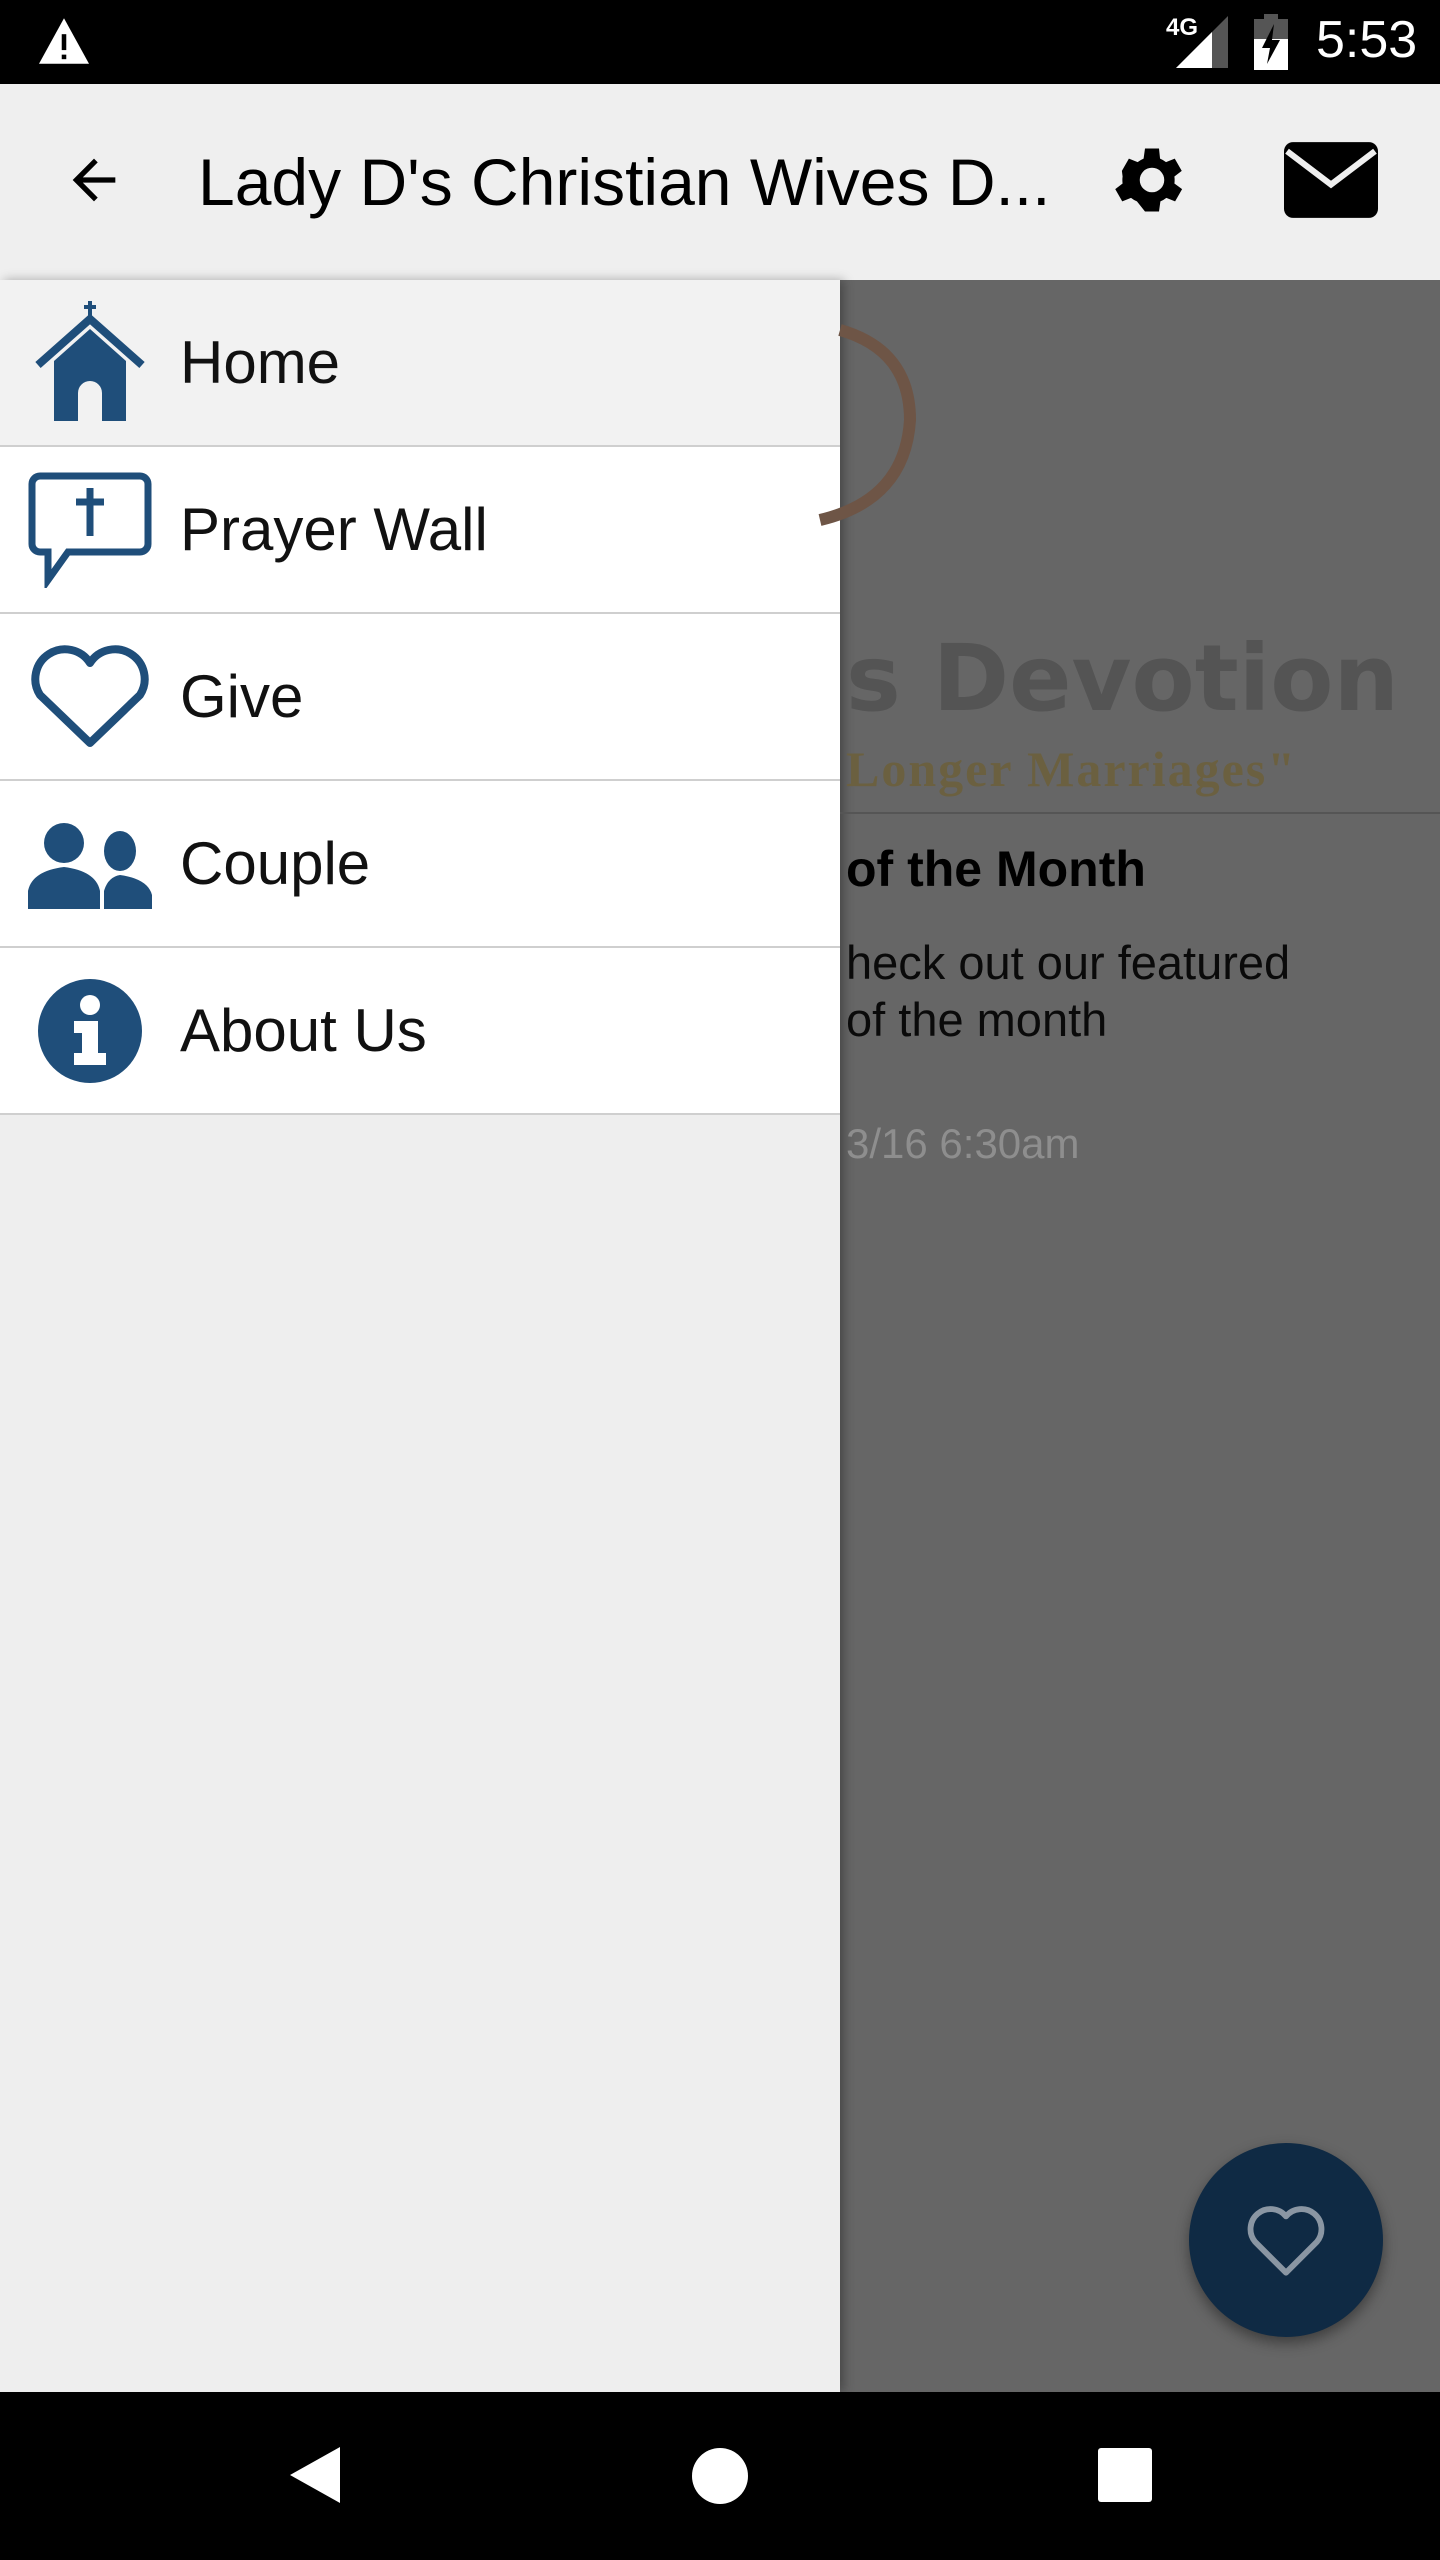  What do you see at coordinates (1140, 813) in the screenshot?
I see `divider` at bounding box center [1140, 813].